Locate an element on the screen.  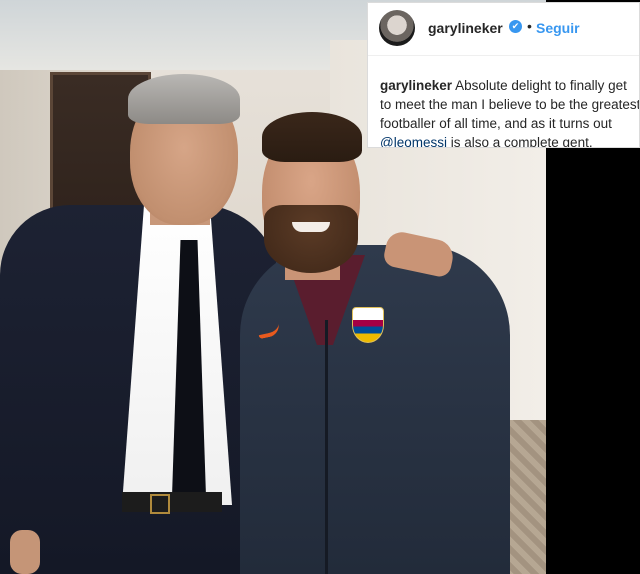
right-man-beard is located at coordinates (311, 239).